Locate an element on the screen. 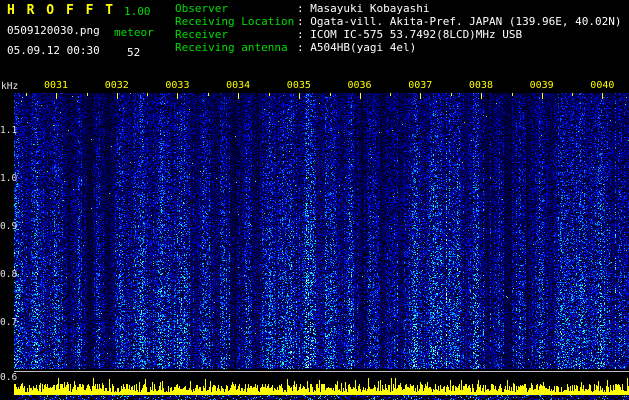 Image resolution: width=629 pixels, height=400 pixels. app-version: 1.00 is located at coordinates (137, 11).